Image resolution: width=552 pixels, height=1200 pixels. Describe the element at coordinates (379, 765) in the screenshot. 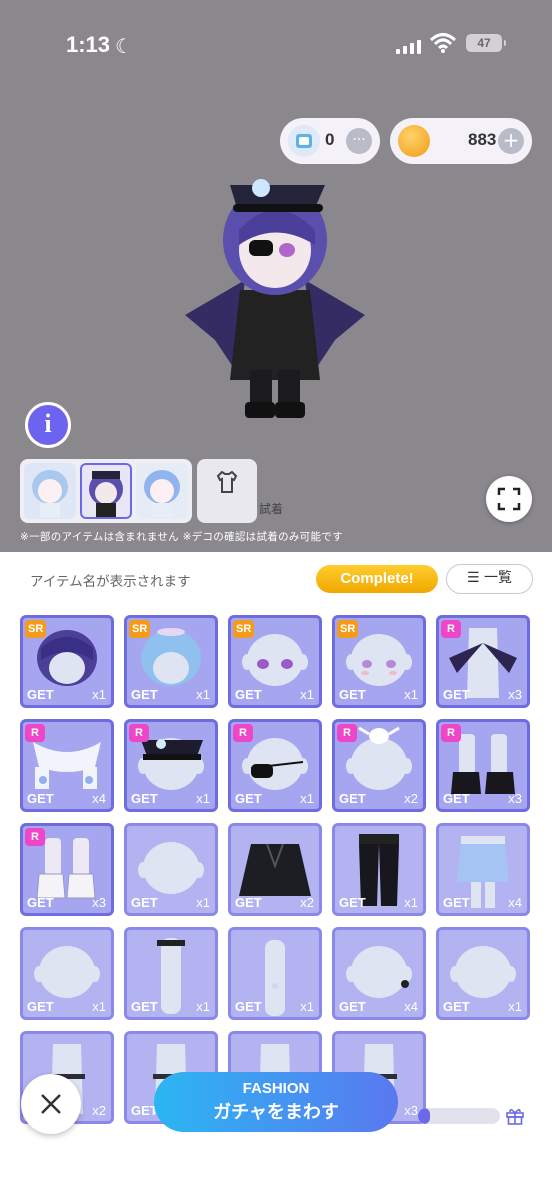

I see `item-card: R GET x2` at that location.